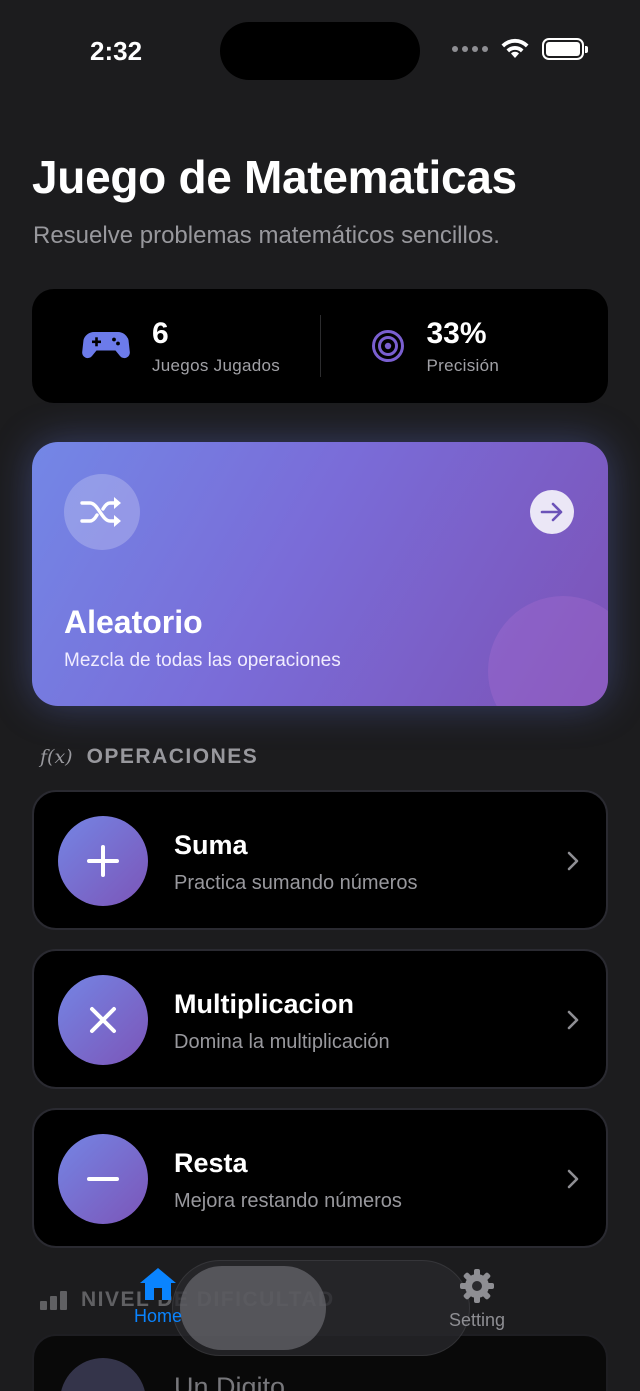 This screenshot has height=1391, width=640. I want to click on status-icons, so click(520, 49).